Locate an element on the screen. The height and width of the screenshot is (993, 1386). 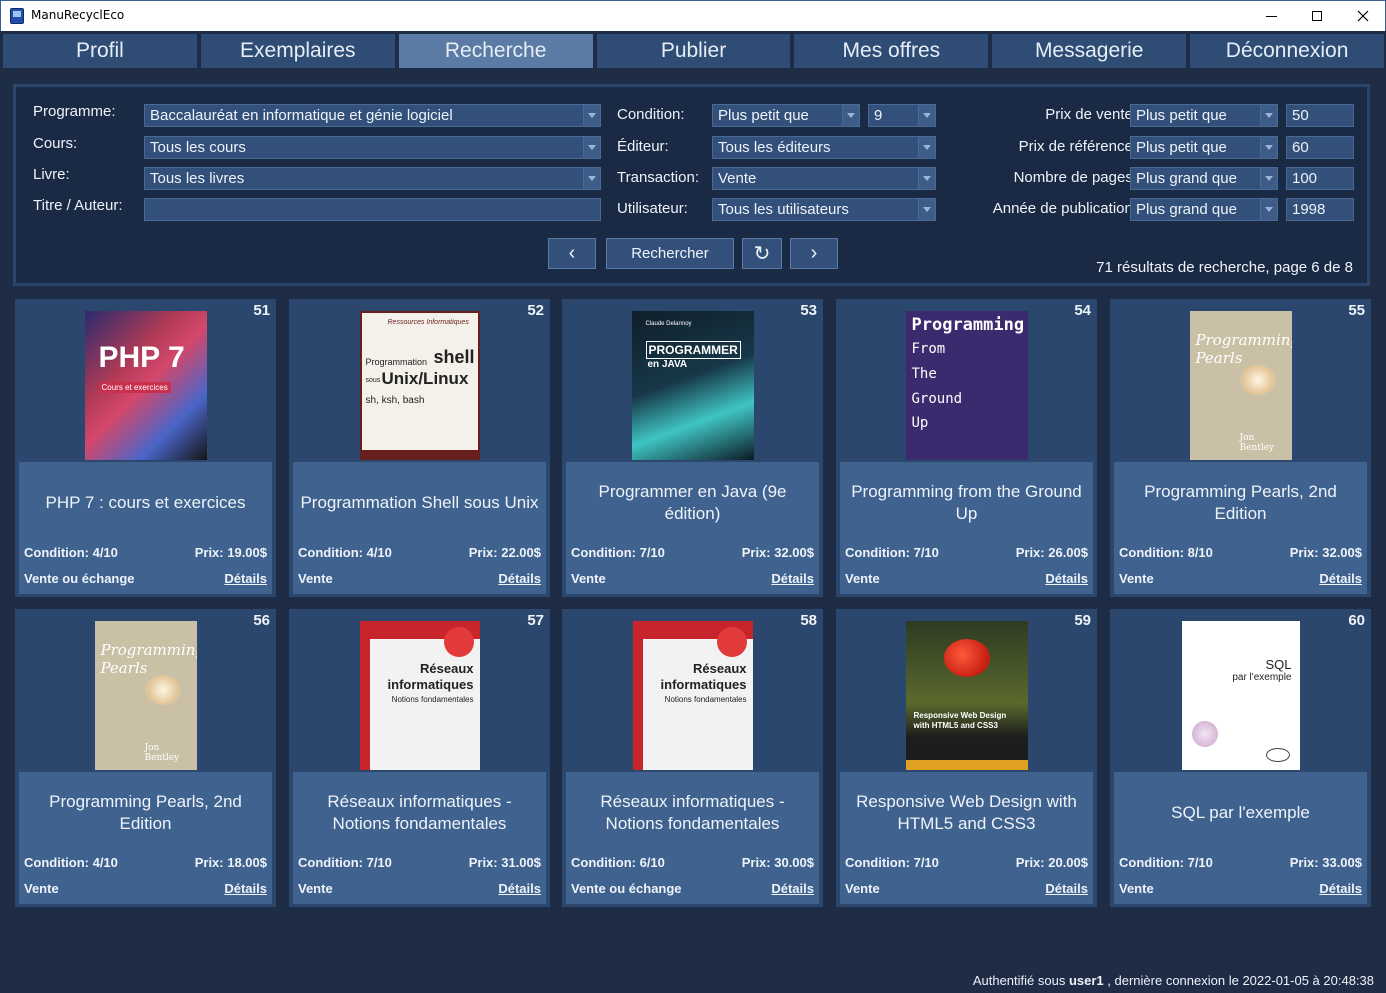
book-price: Prix: 32.00$ is located at coordinates (1325, 552).